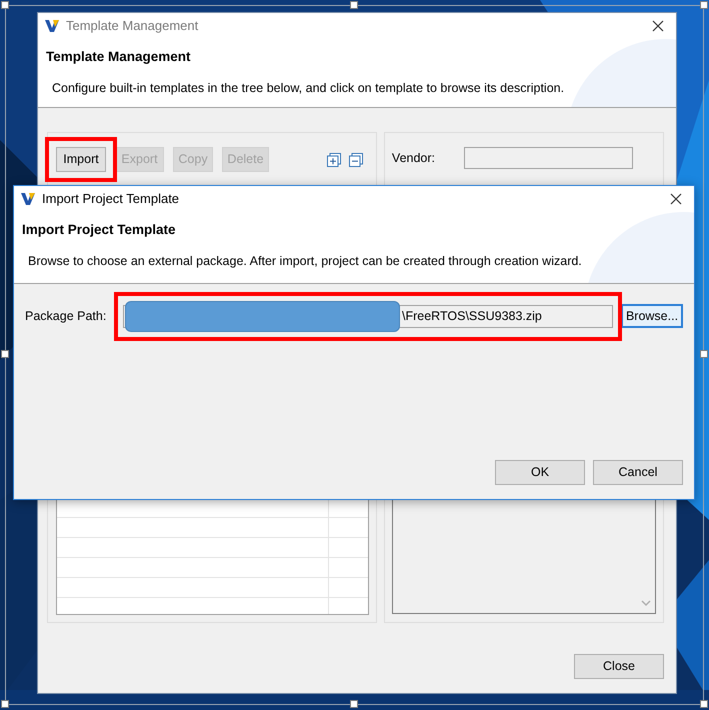  Describe the element at coordinates (333, 159) in the screenshot. I see `expand-all-icon` at that location.